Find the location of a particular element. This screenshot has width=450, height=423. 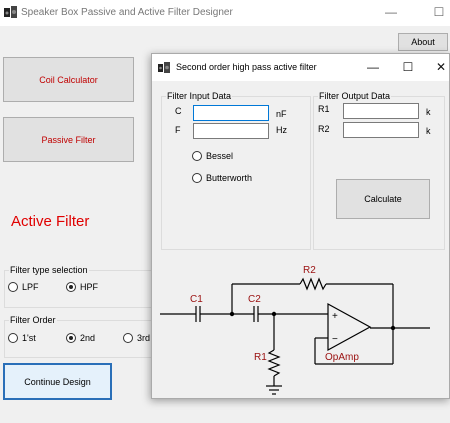

about-button: About is located at coordinates (423, 42).